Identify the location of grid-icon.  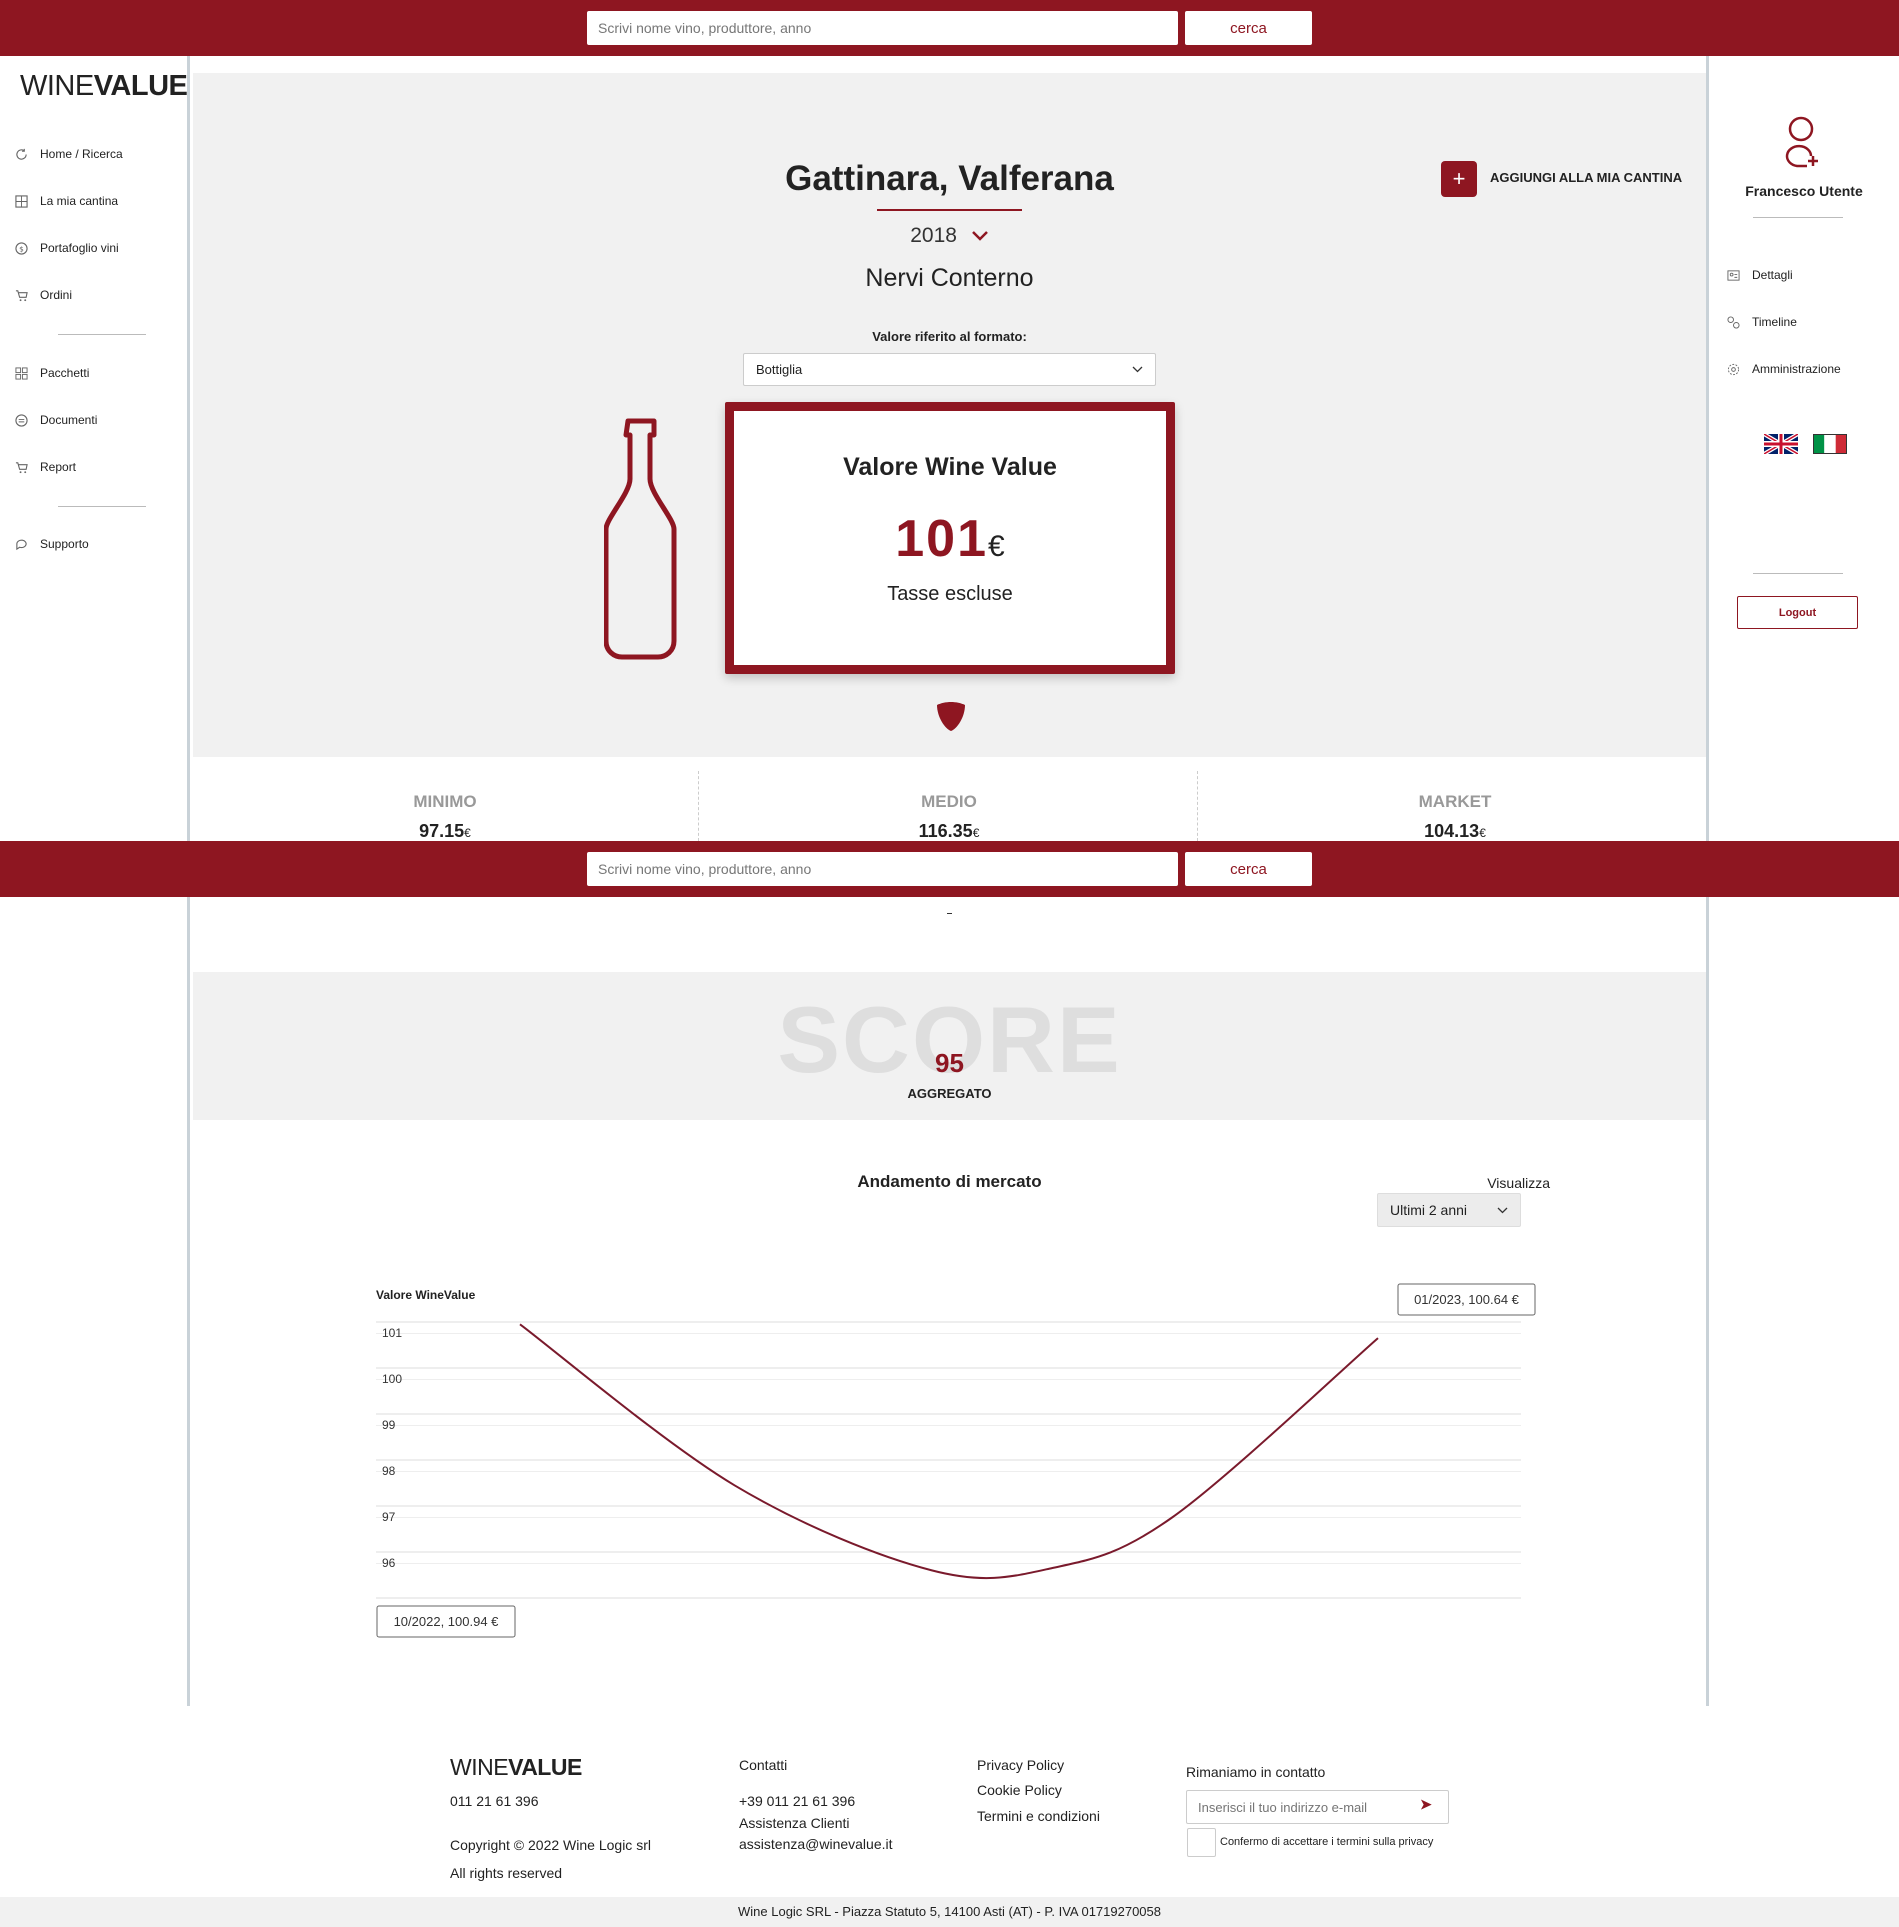
(21, 373).